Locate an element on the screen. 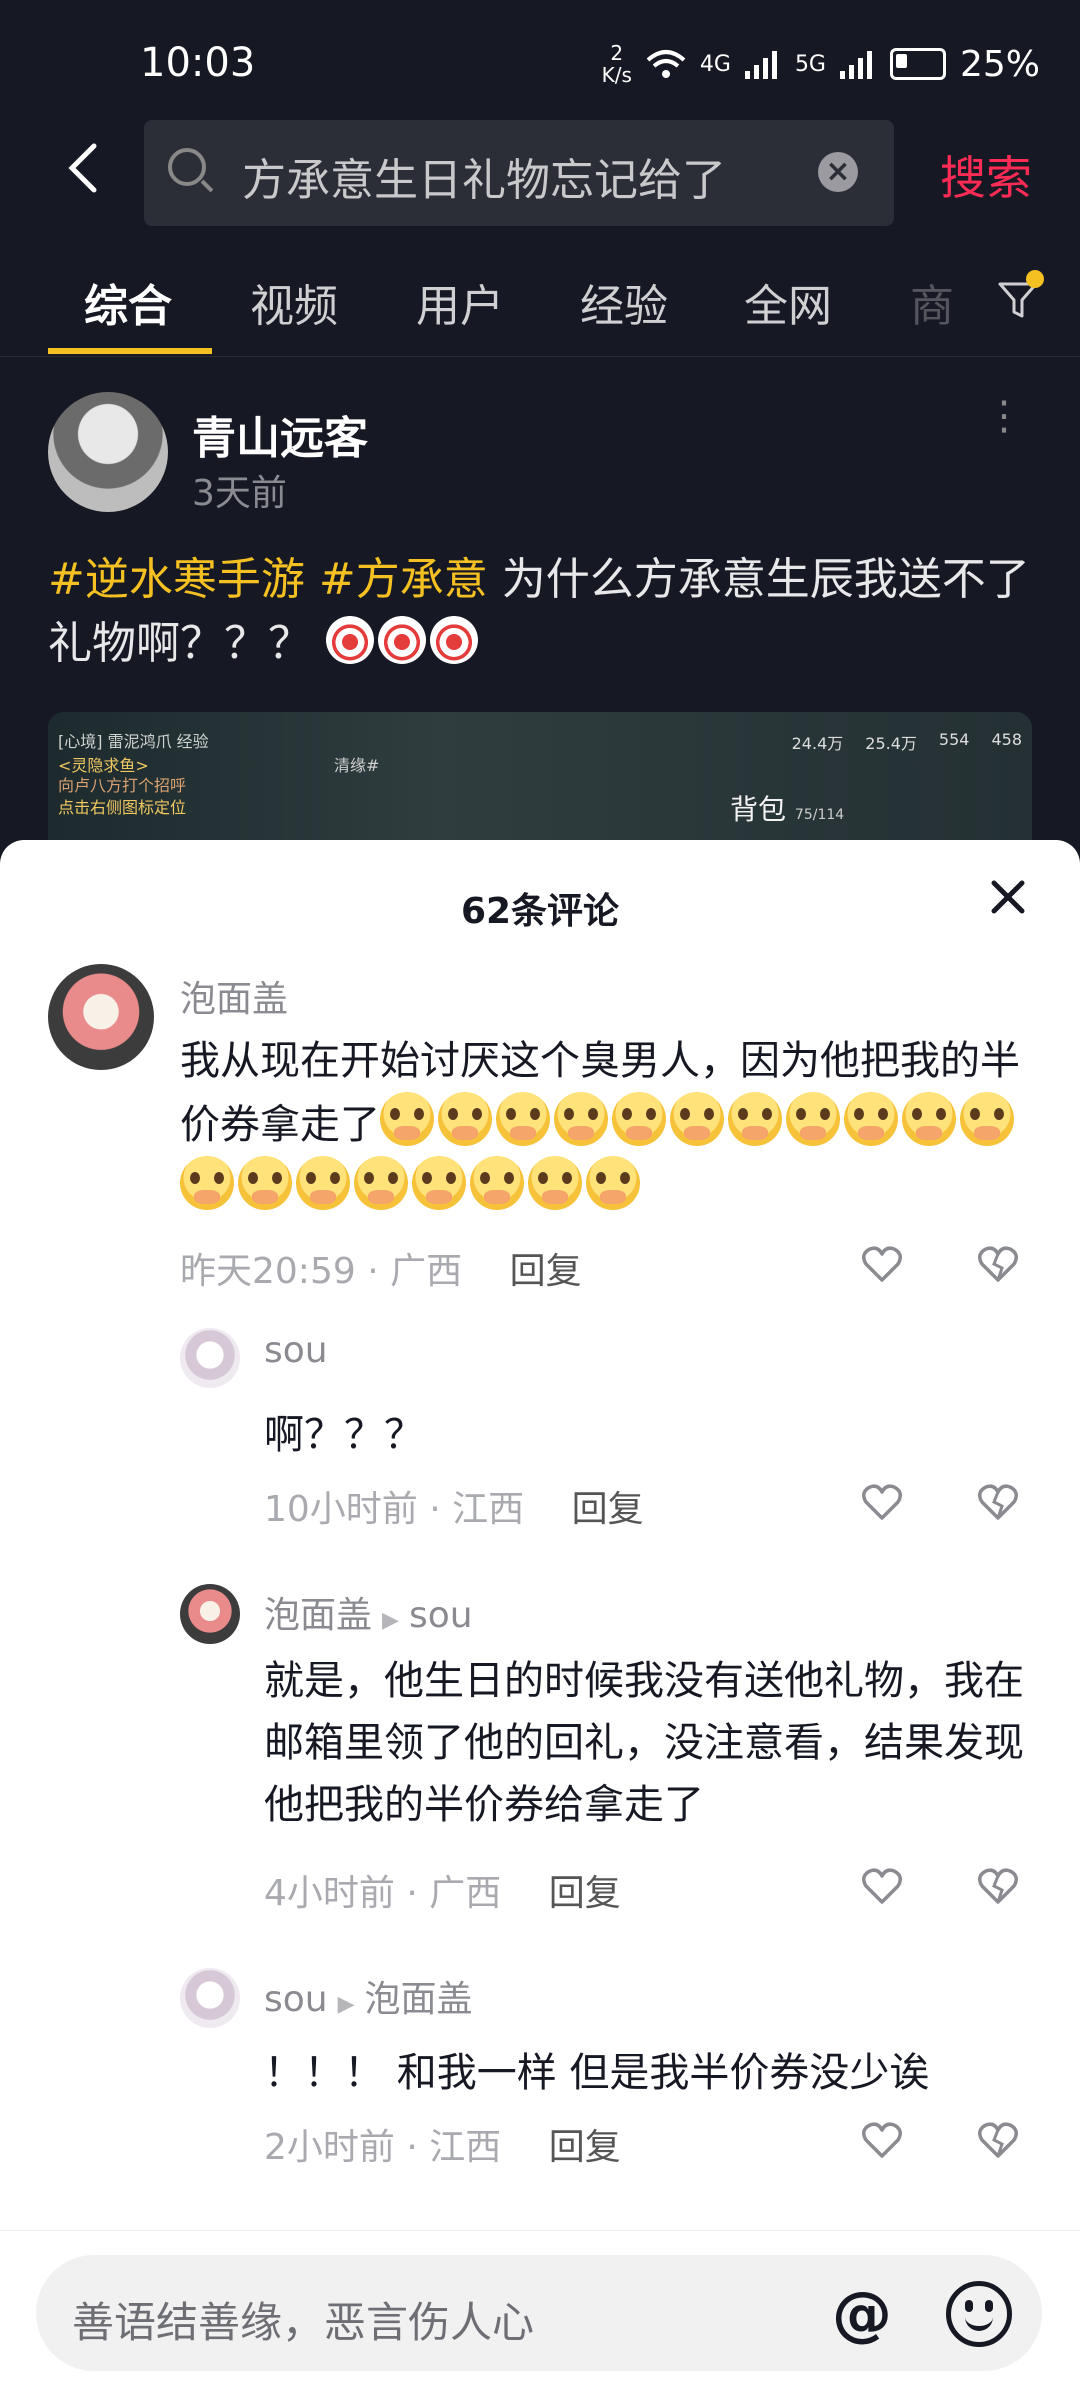  comment-input-bar: 善语结善缘，恶言伤人心 @ is located at coordinates (540, 2315).